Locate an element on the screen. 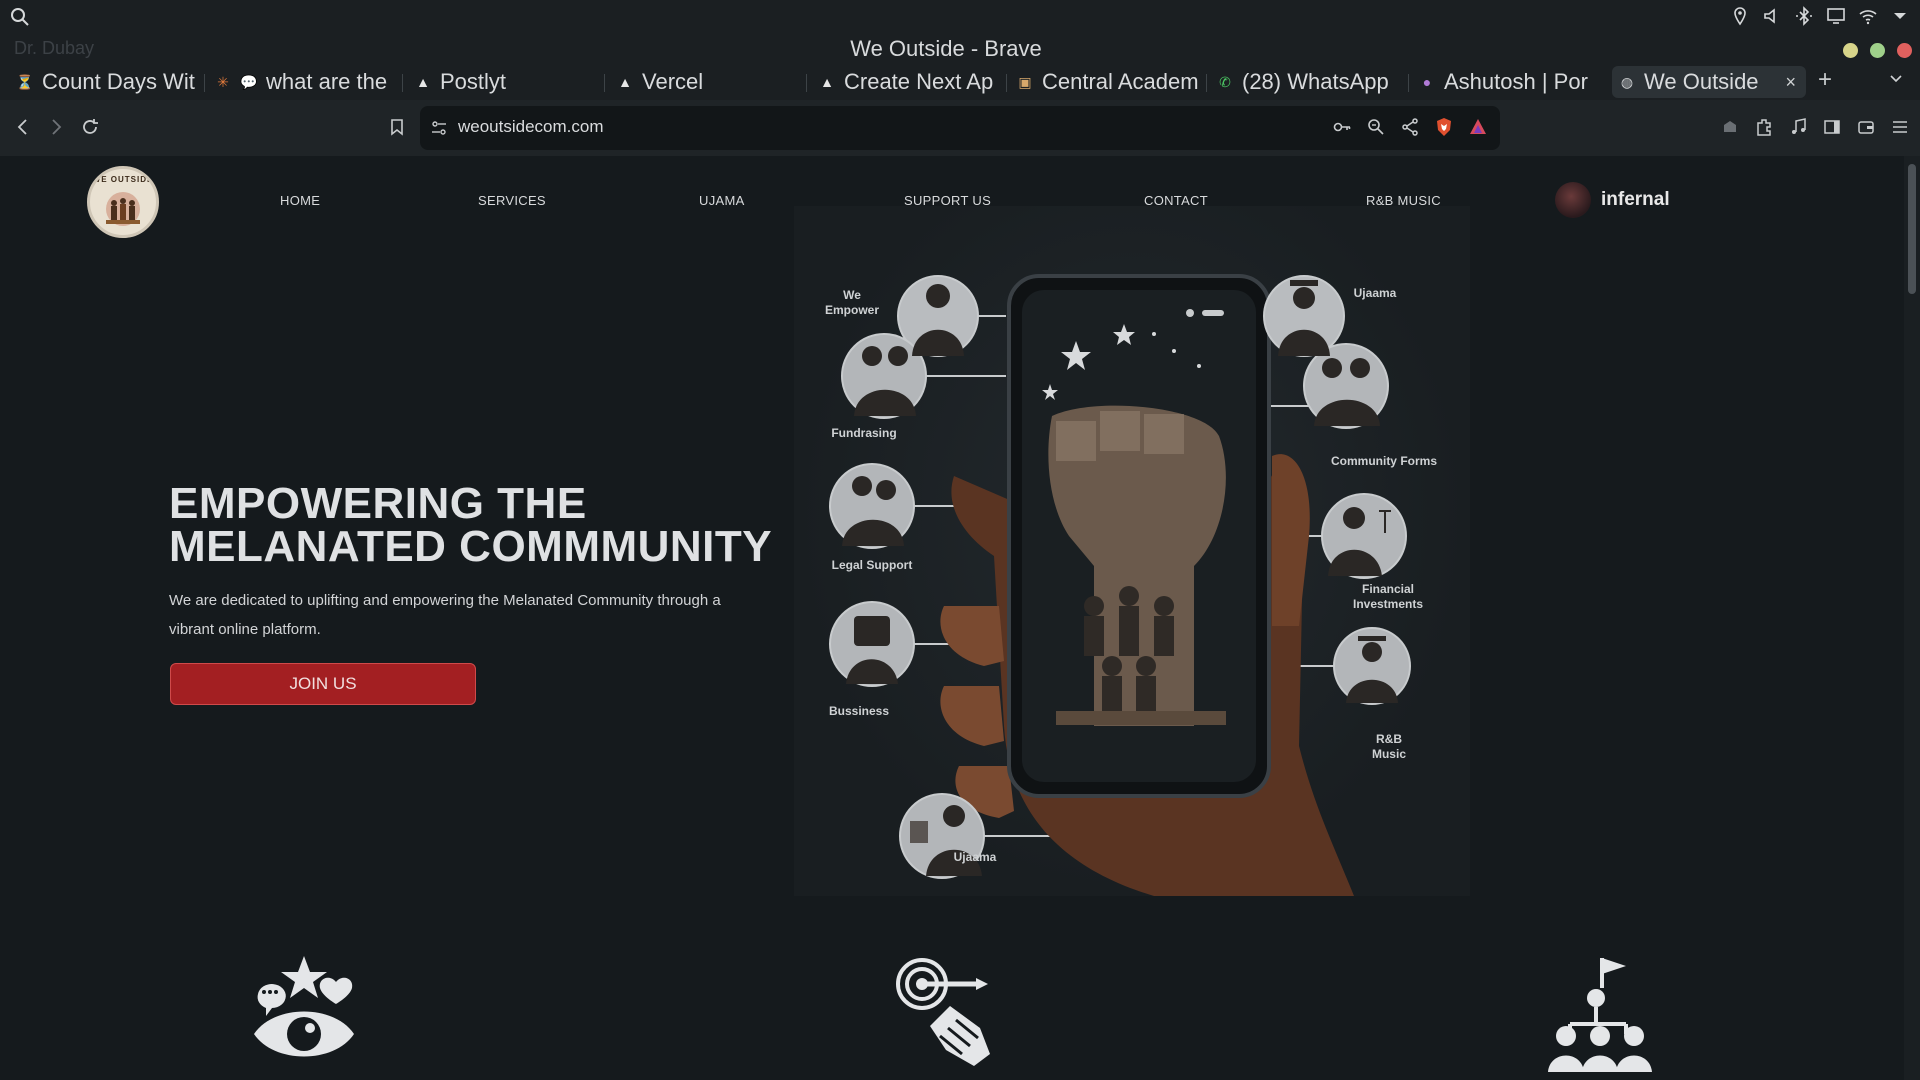 Image resolution: width=1920 pixels, height=1080 pixels. scrollbar-thumb is located at coordinates (1912, 229).